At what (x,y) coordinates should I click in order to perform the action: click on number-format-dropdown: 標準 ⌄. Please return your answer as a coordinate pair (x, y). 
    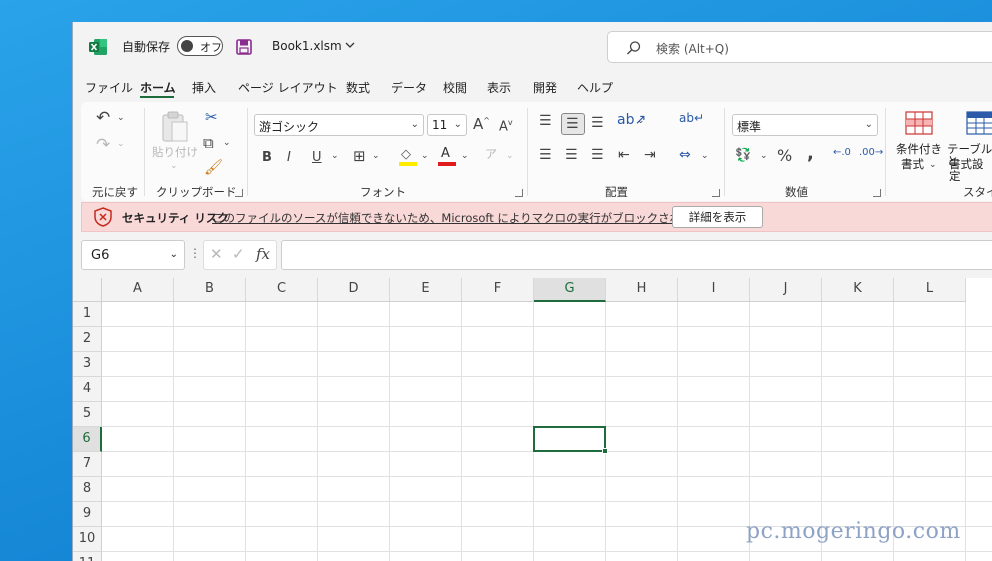
    Looking at the image, I should click on (805, 125).